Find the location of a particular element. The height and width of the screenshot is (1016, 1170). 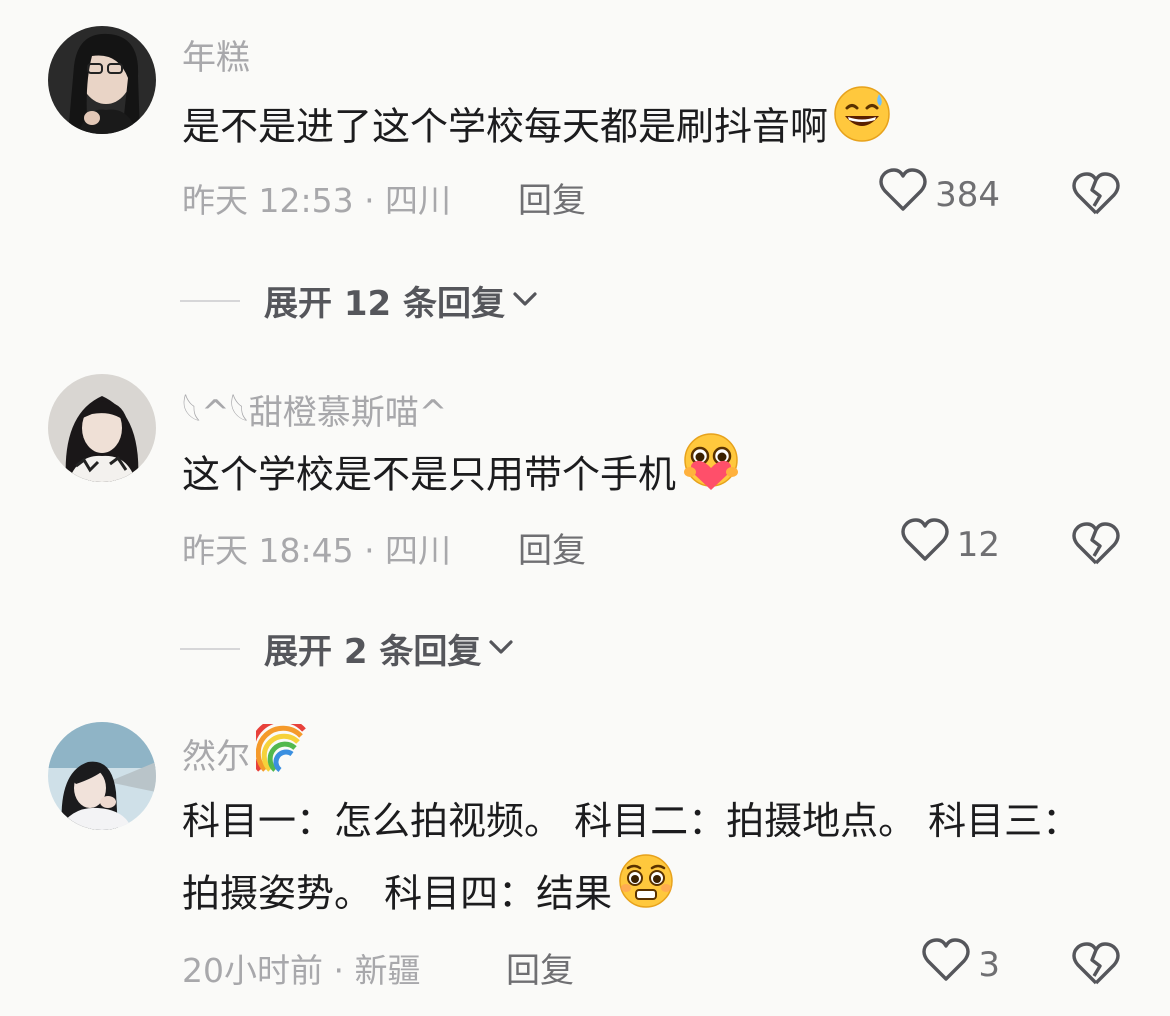

pleading-heart-emoji is located at coordinates (711, 473).